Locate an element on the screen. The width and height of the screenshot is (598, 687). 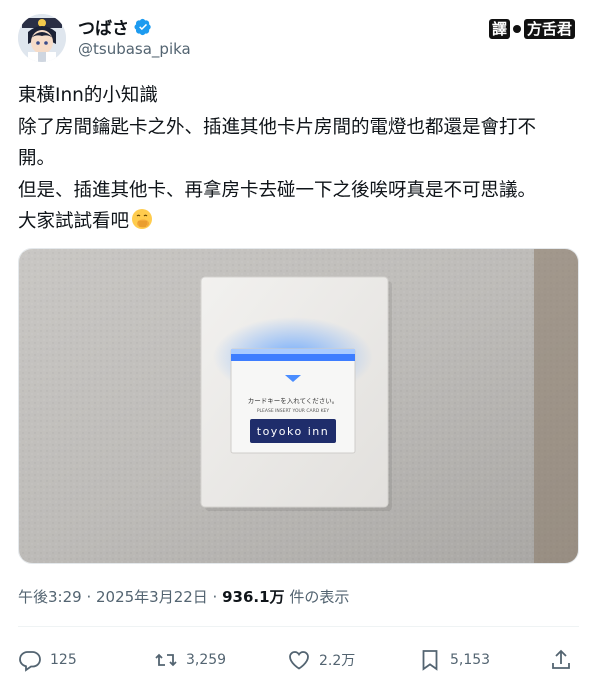
post-line: 東橫Inn的小知識 is located at coordinates (88, 95).